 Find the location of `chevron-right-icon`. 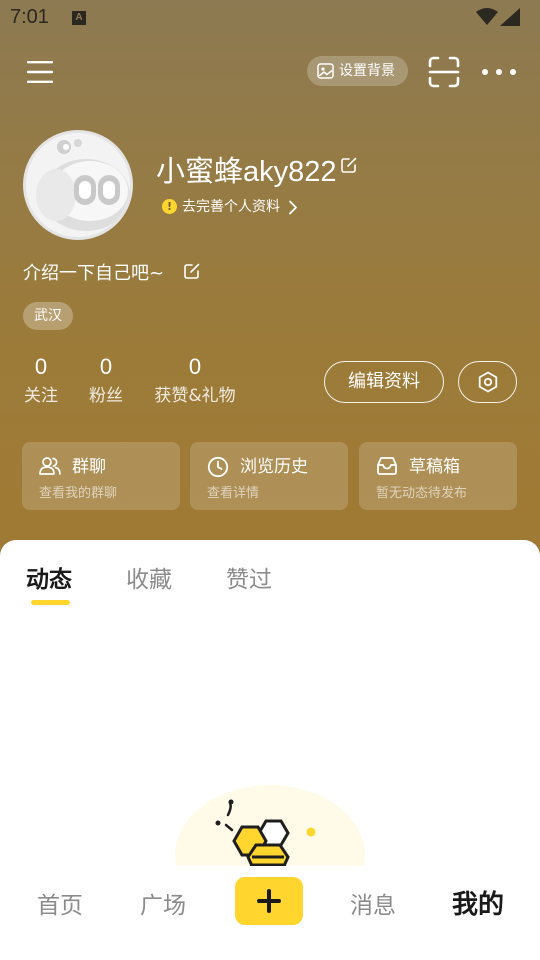

chevron-right-icon is located at coordinates (293, 207).